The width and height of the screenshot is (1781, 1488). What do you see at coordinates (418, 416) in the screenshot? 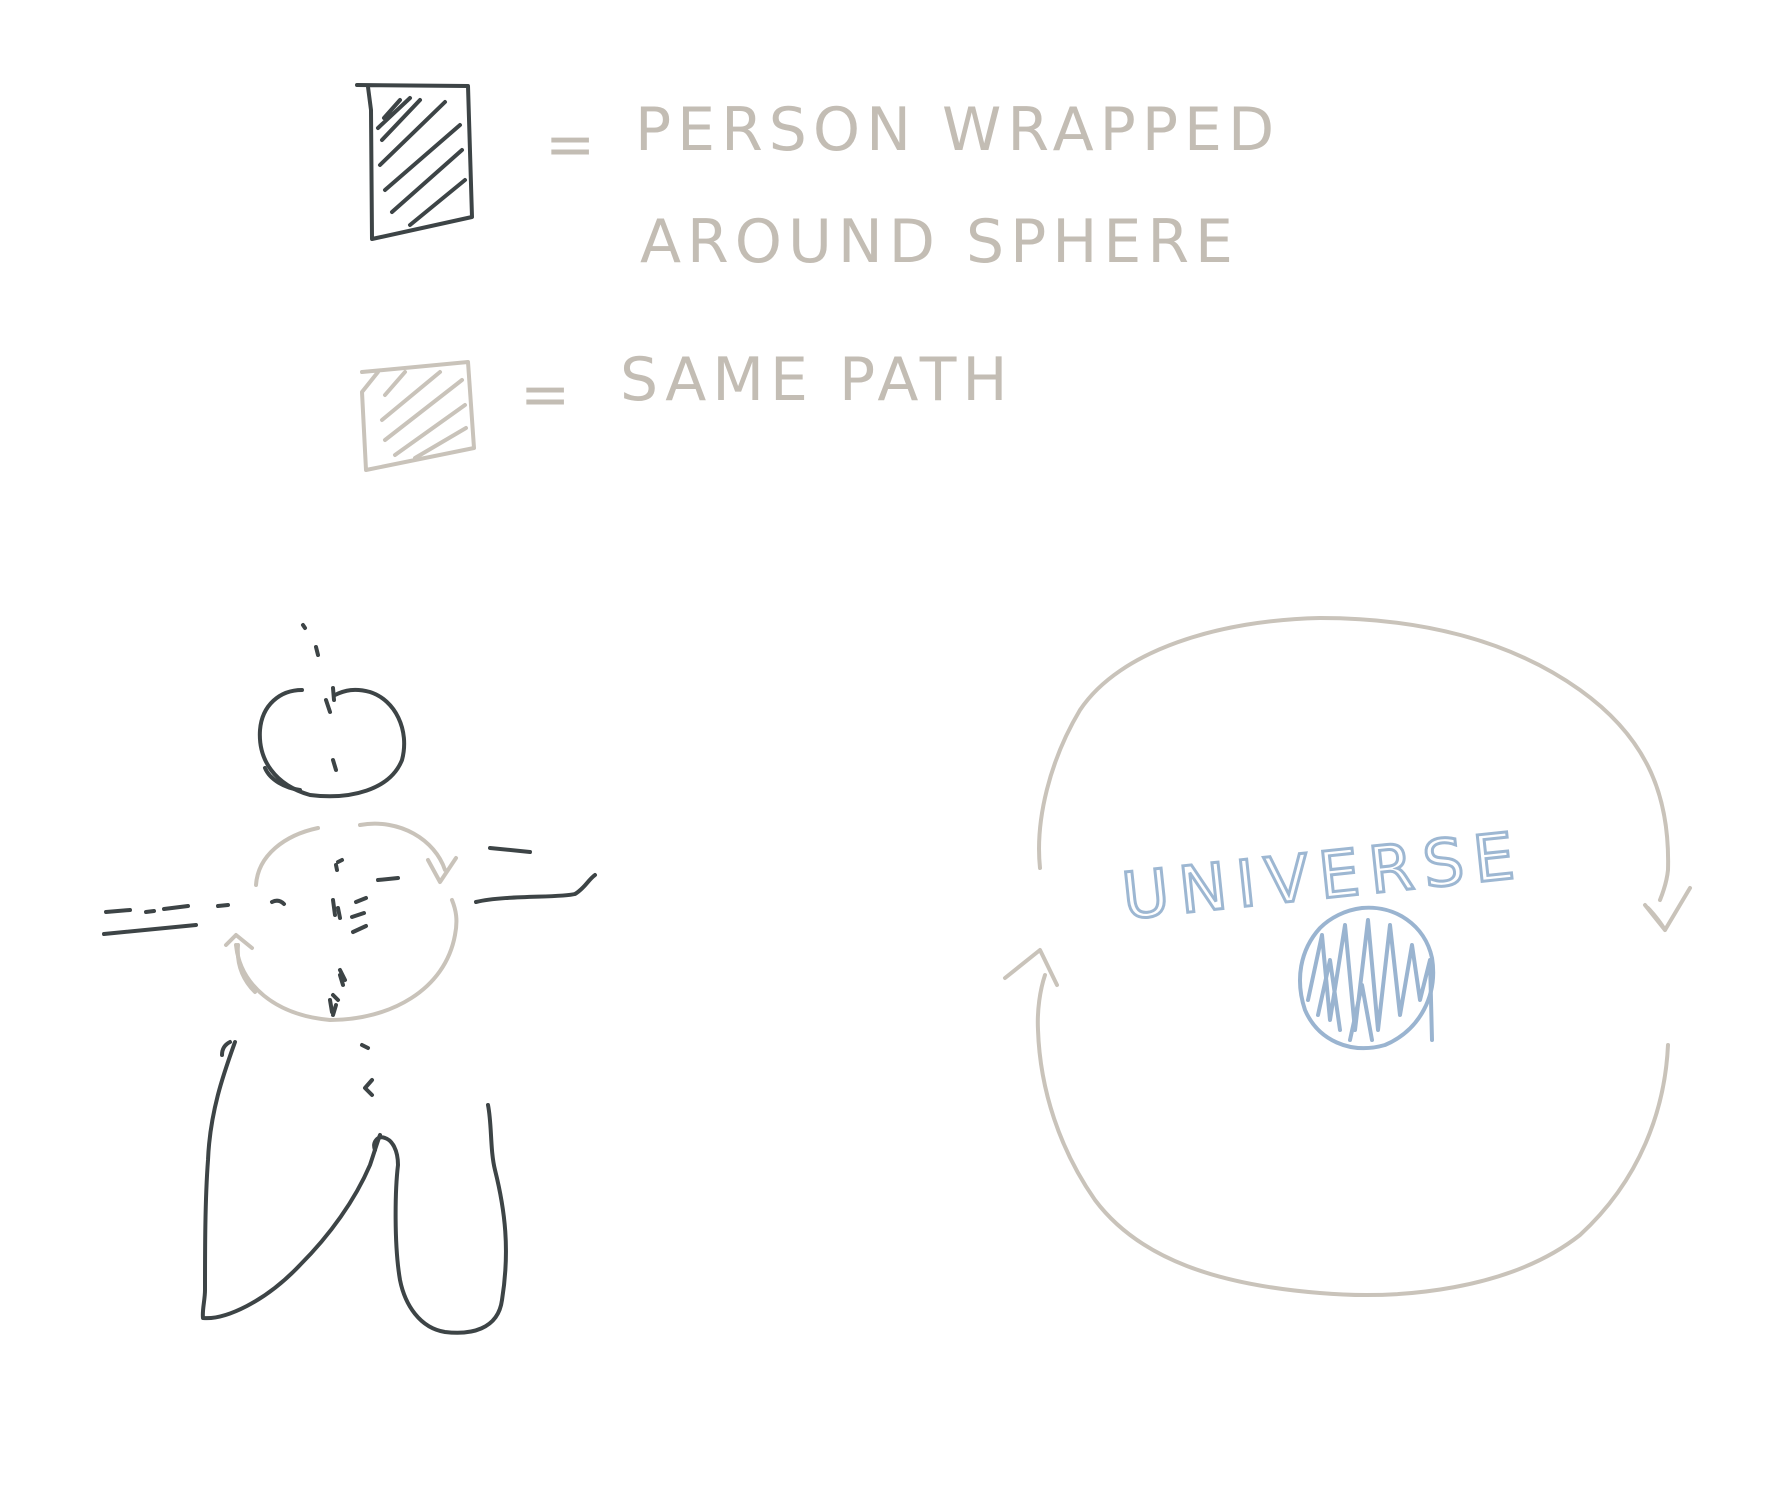
I see `light-hatched-box-icon` at bounding box center [418, 416].